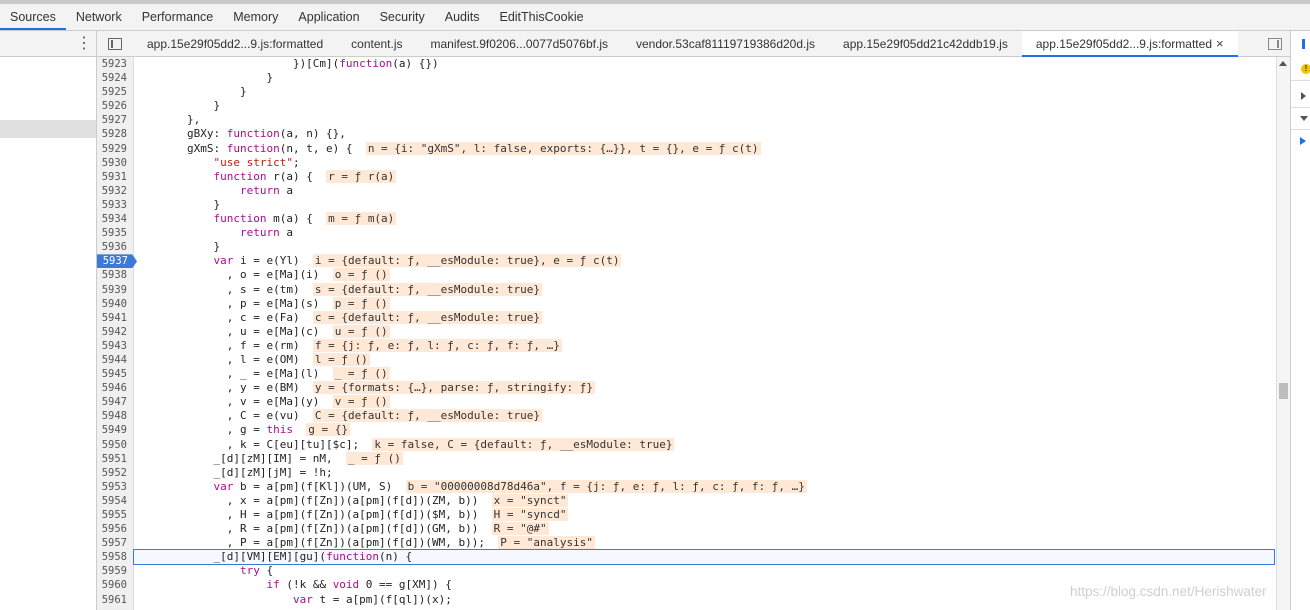 The image size is (1310, 610). I want to click on main-tab-memory: Memory, so click(255, 17).